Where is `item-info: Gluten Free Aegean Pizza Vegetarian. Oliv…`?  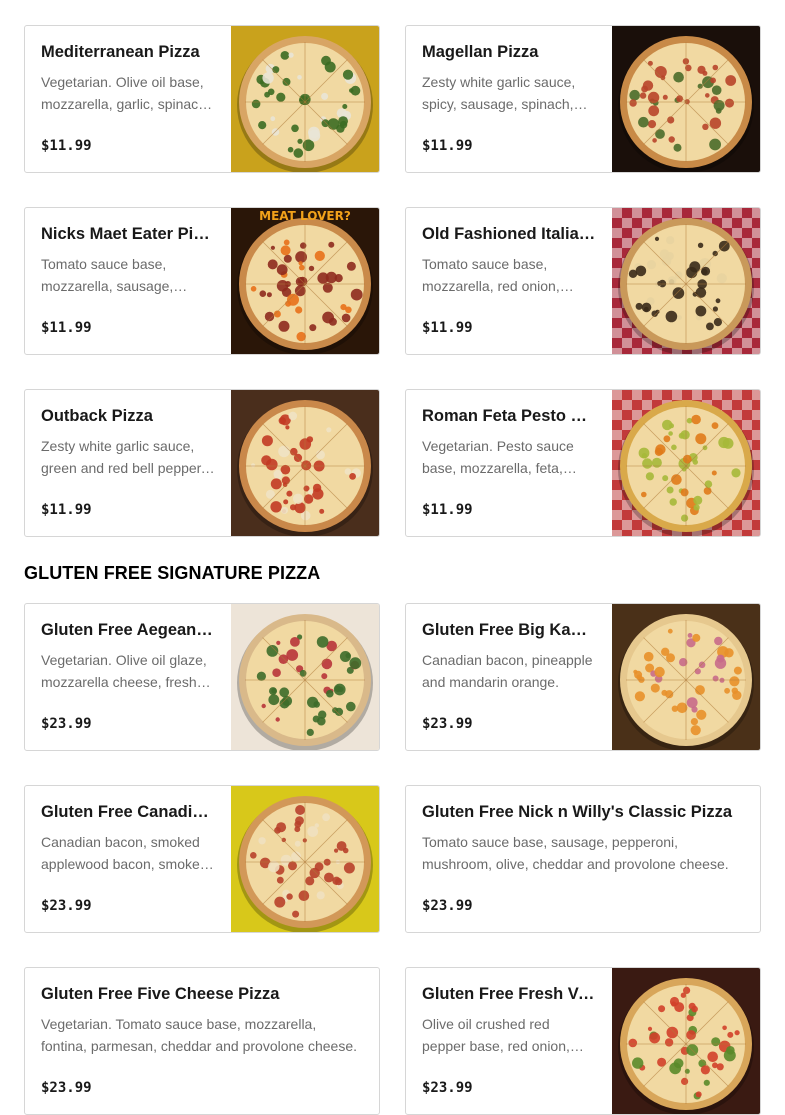 item-info: Gluten Free Aegean Pizza Vegetarian. Oliv… is located at coordinates (128, 677).